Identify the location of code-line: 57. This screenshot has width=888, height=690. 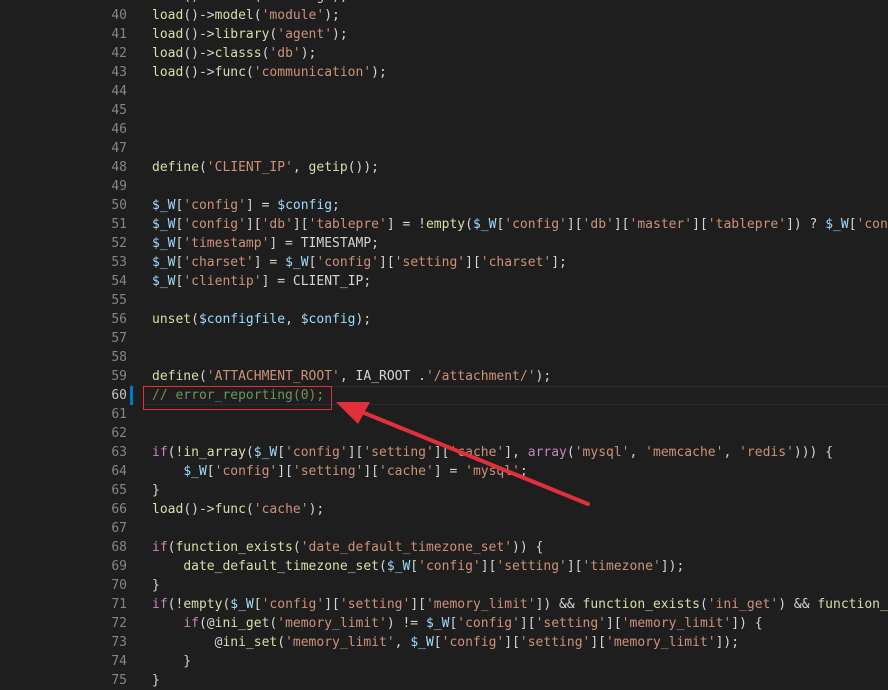
(444, 338).